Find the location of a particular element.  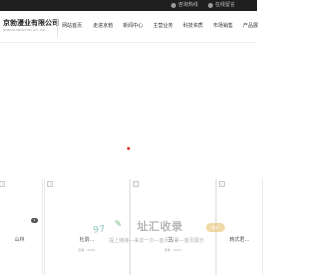

product-card: 4 山林 is located at coordinates (21, 227).